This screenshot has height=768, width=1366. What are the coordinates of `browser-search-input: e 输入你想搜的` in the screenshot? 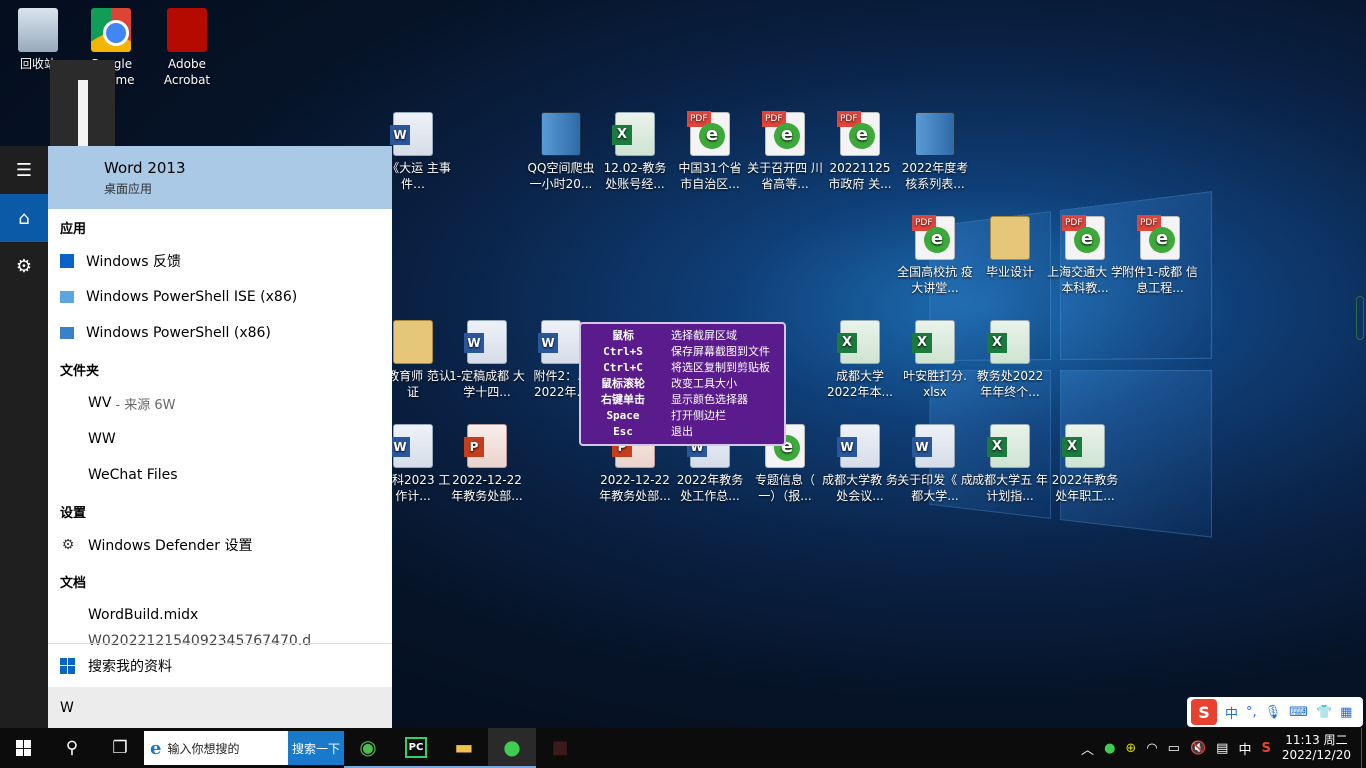 It's located at (216, 748).